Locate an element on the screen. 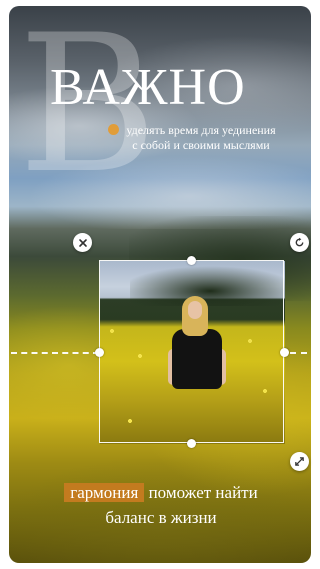  rotate-button is located at coordinates (299, 242).